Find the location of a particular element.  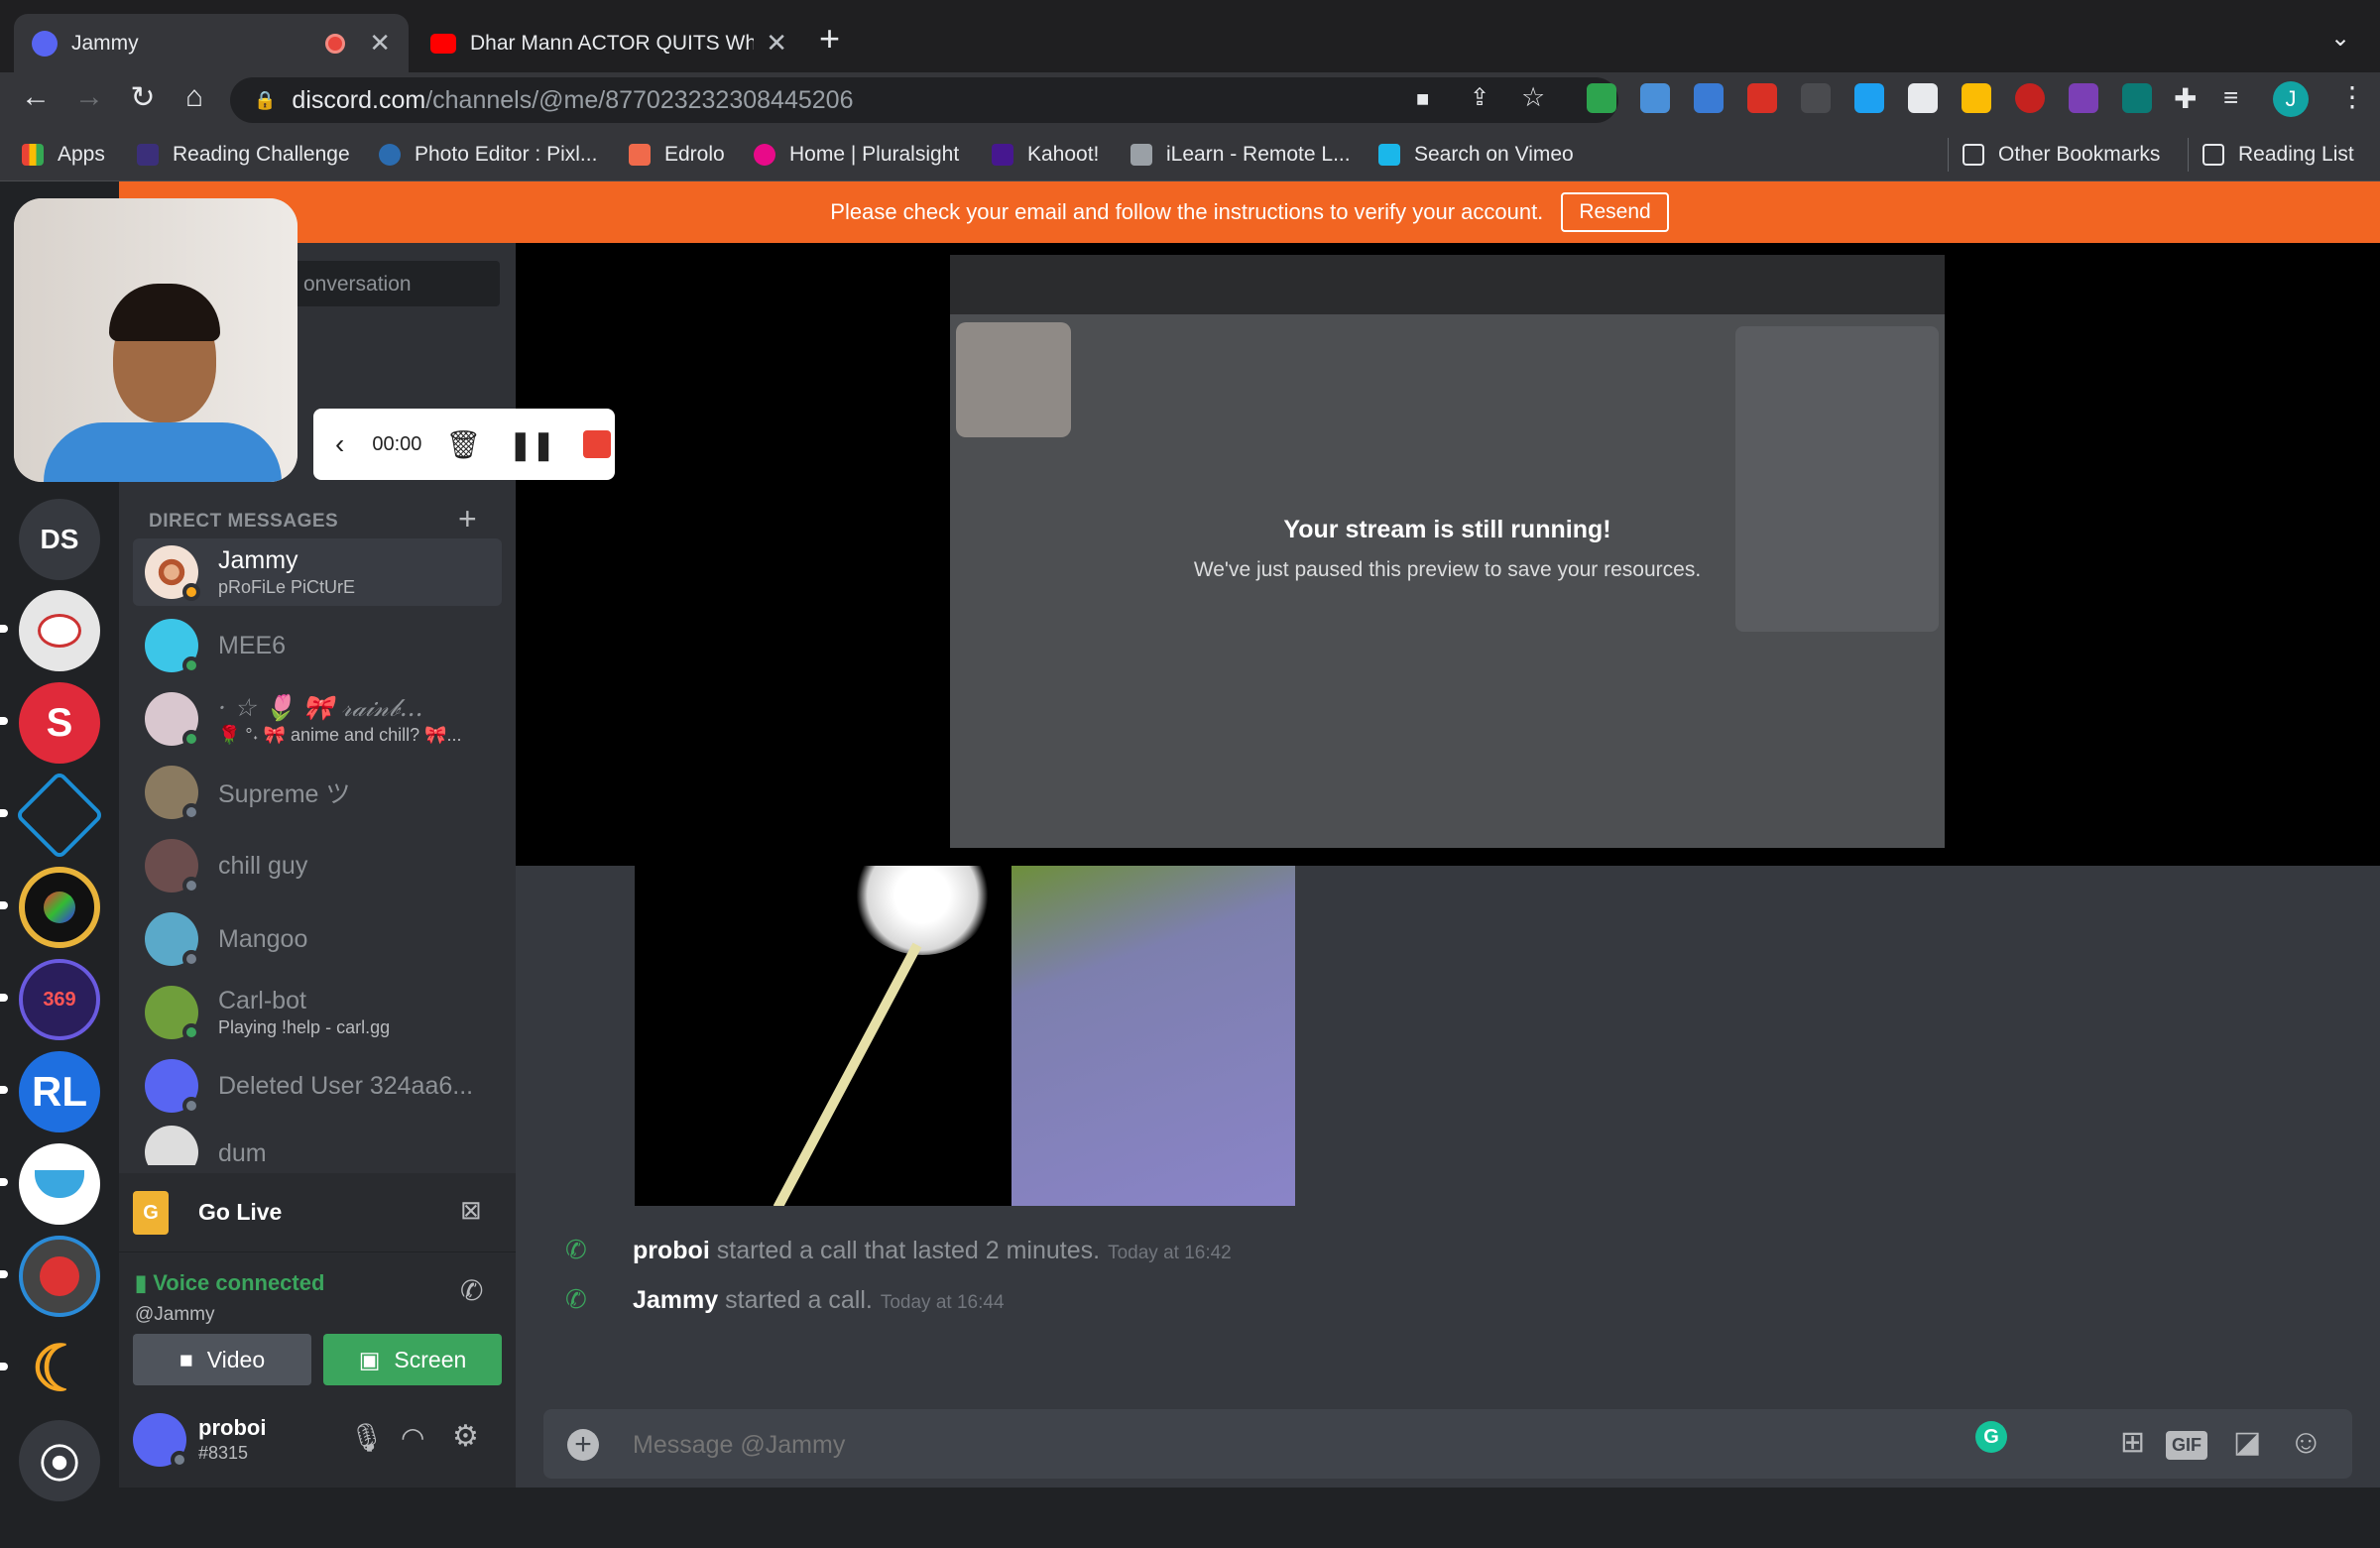

server-bath is located at coordinates (59, 1184).